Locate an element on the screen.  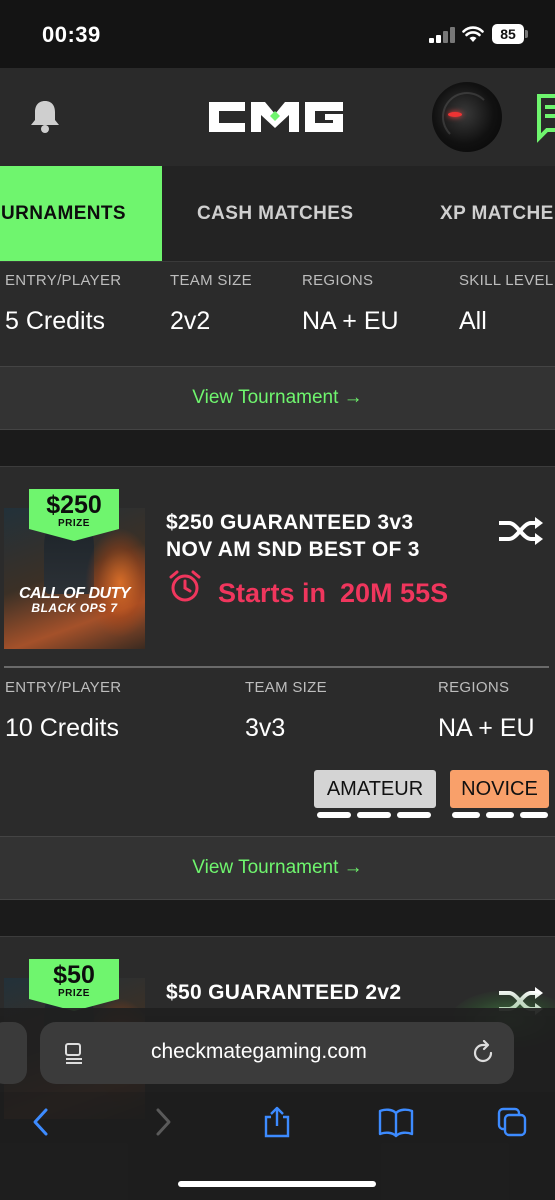
countdown-text: Starts in 20M 55S is located at coordinates (333, 593).